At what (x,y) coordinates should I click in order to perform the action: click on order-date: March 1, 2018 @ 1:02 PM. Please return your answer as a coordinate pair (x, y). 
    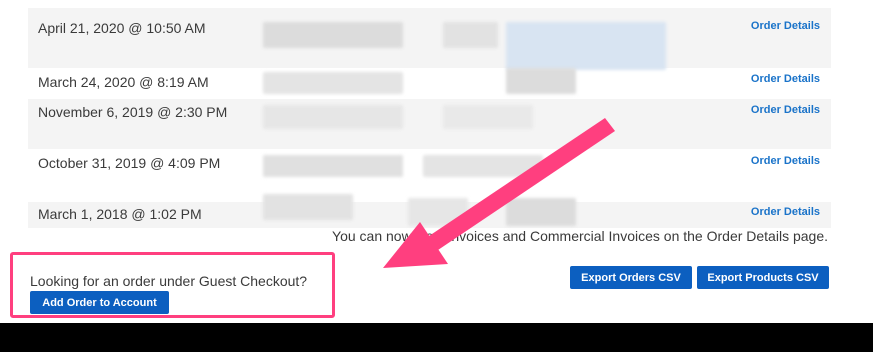
    Looking at the image, I should click on (120, 214).